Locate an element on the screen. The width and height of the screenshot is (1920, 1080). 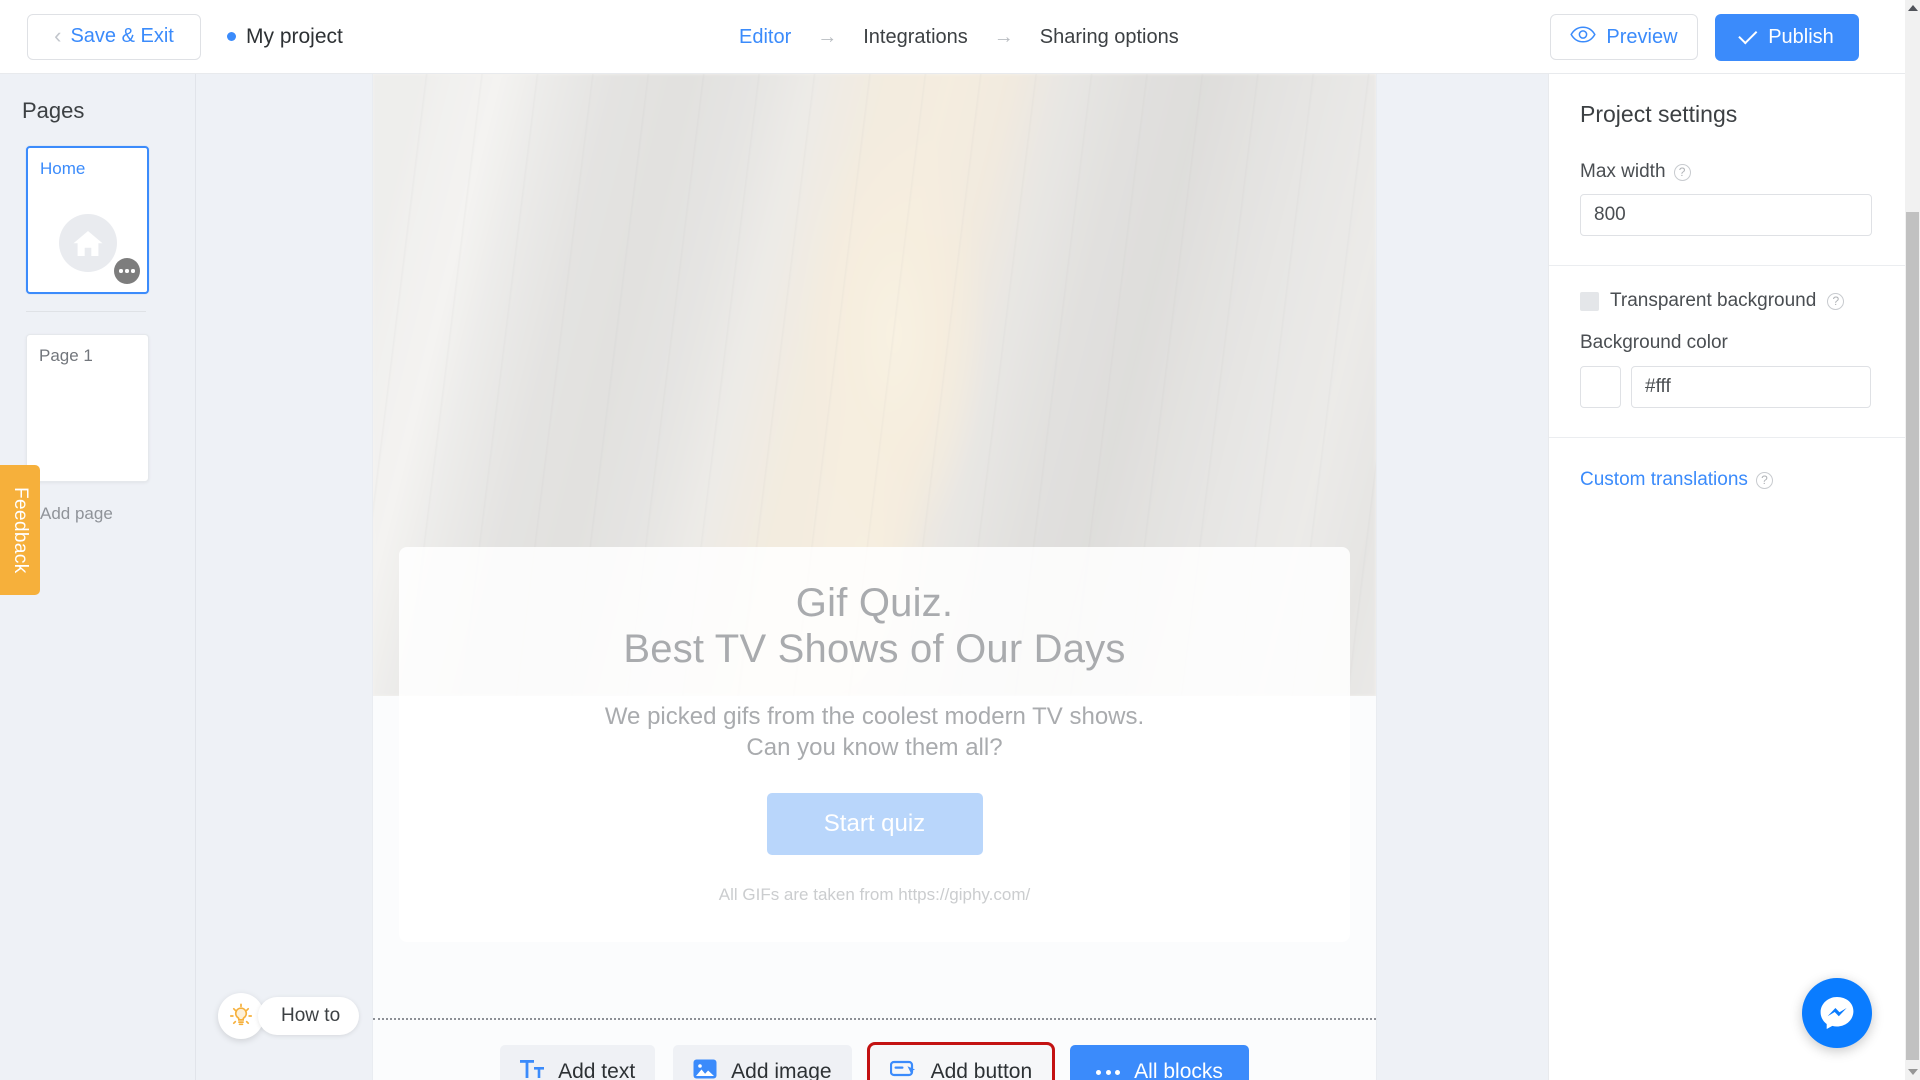
background-color-label-row: Background color is located at coordinates (1742, 343).